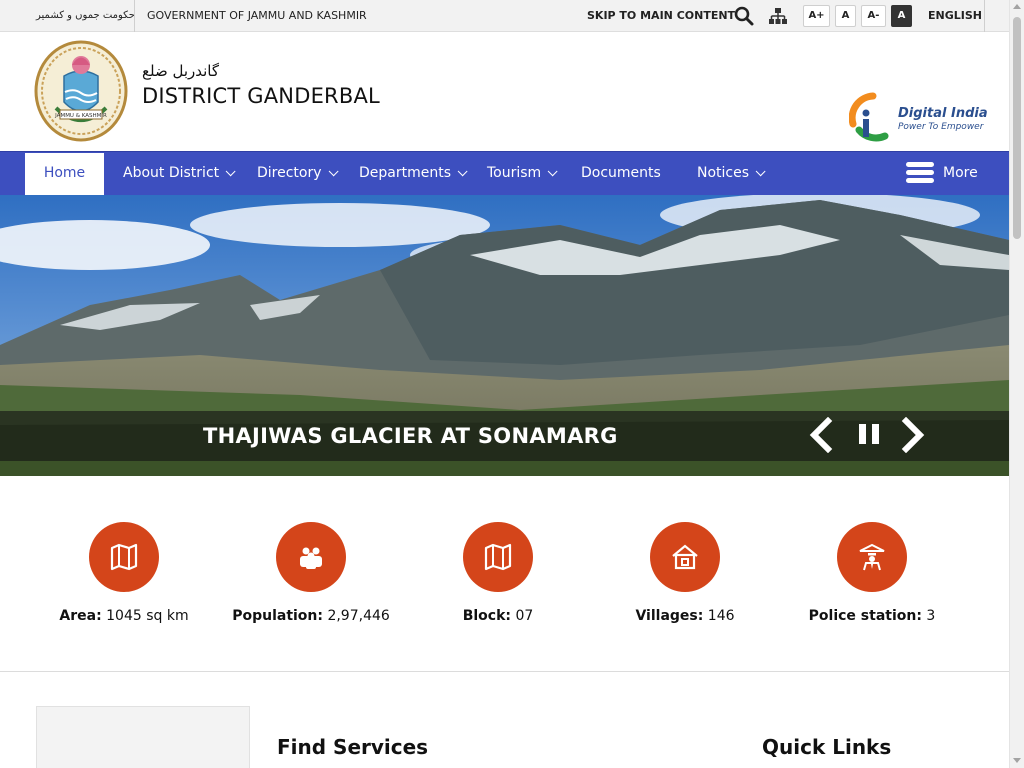 The image size is (1024, 768). Describe the element at coordinates (1016, 384) in the screenshot. I see `page-scrollbar` at that location.